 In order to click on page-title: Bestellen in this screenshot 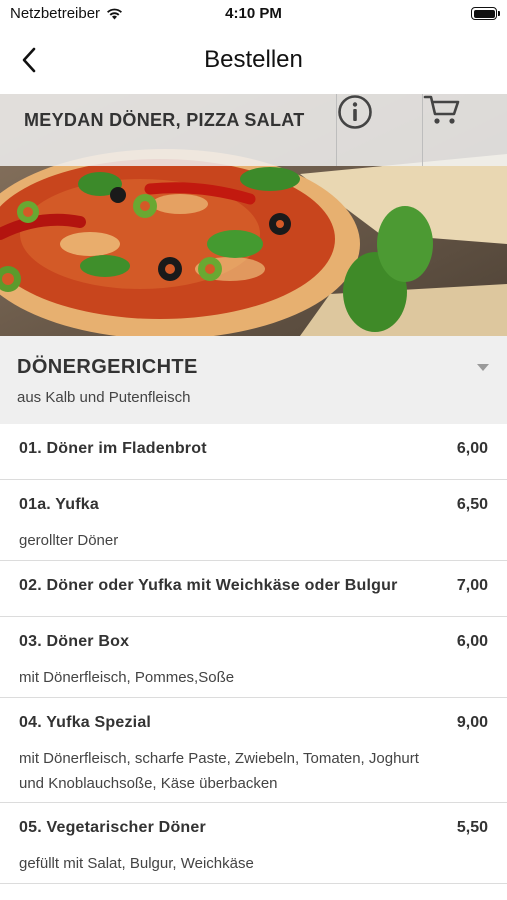, I will do `click(253, 59)`.